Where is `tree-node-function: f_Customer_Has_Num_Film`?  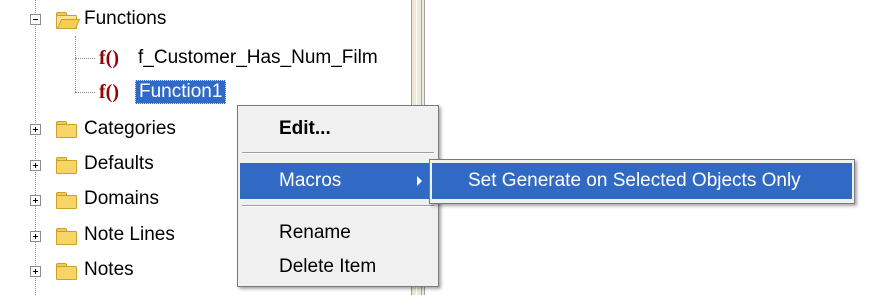
tree-node-function: f_Customer_Has_Num_Film is located at coordinates (258, 58).